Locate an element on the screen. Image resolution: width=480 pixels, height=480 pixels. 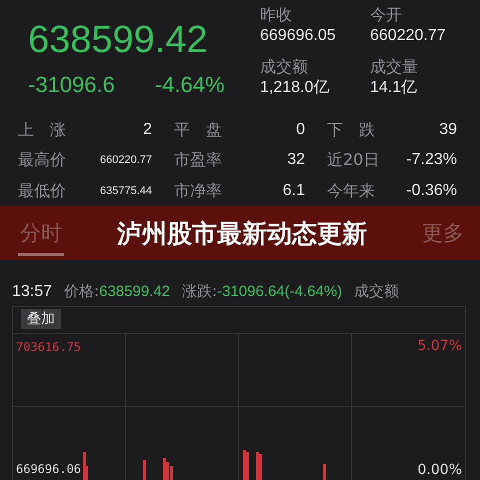
summary-label: 今开 is located at coordinates (386, 14).